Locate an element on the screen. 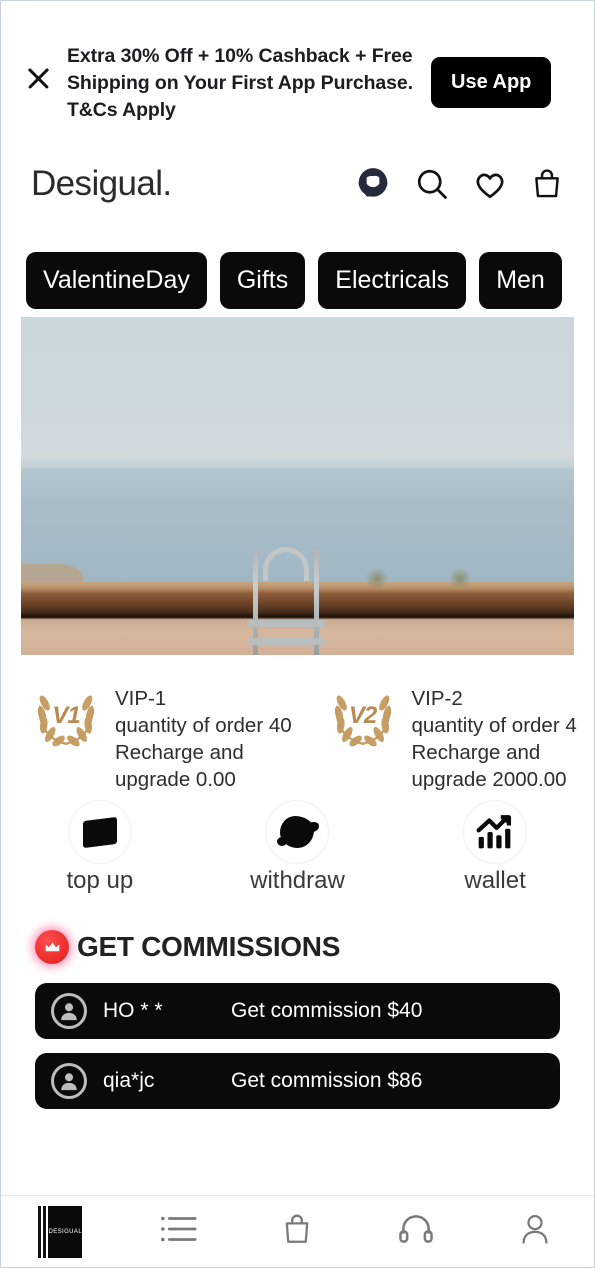 The image size is (595, 1268). crown-icon is located at coordinates (52, 947).